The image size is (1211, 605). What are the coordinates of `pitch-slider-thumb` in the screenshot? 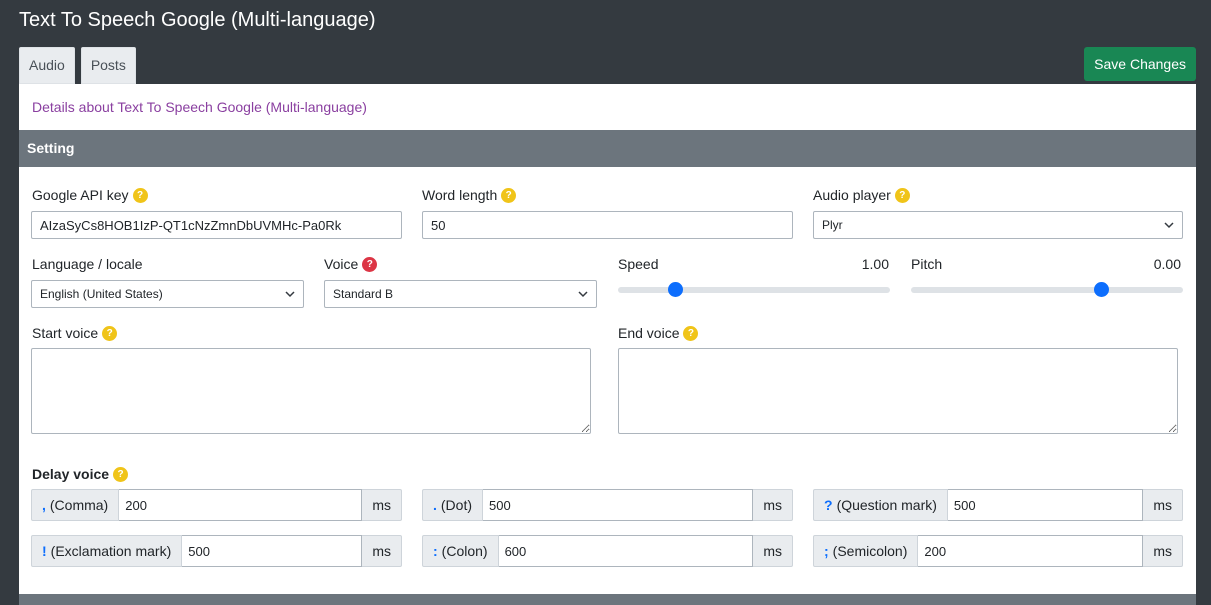 It's located at (1102, 289).